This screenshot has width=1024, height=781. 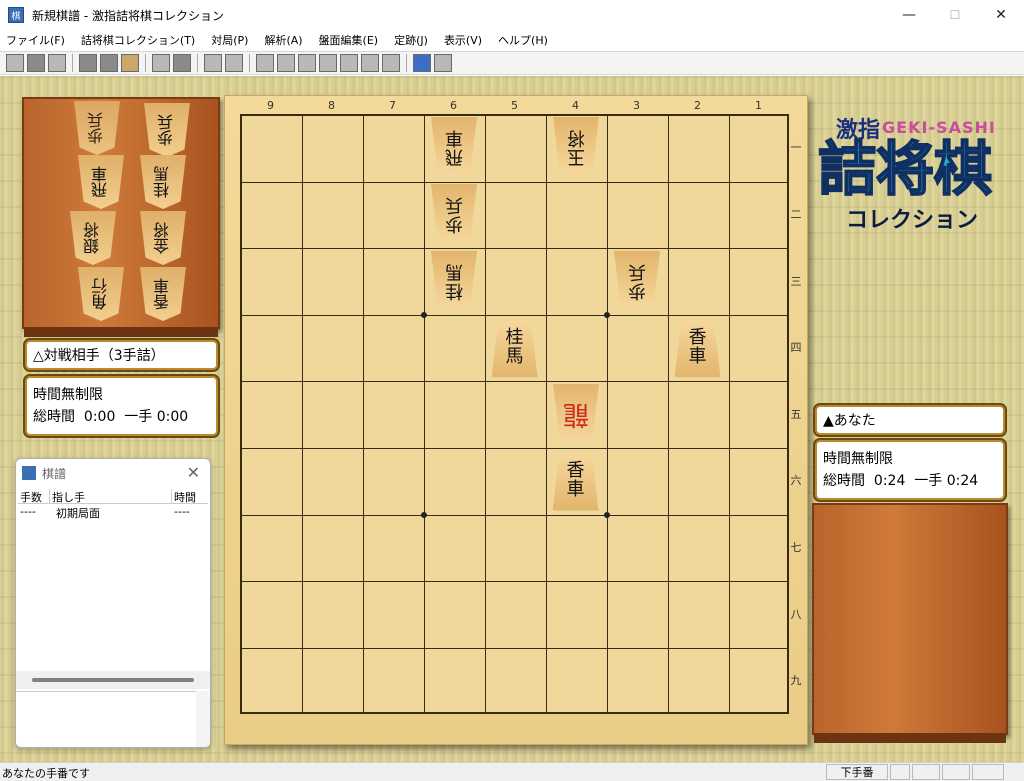 What do you see at coordinates (523, 40) in the screenshot?
I see `menu-help: ヘルプ(H)` at bounding box center [523, 40].